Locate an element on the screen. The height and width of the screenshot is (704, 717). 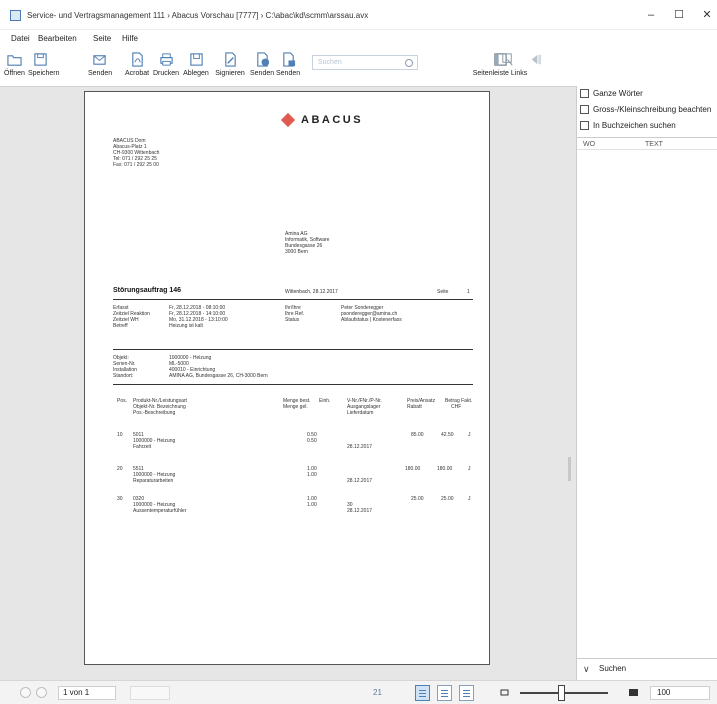
whole-words-checkbox: Ganze Wörter is located at coordinates (611, 95).